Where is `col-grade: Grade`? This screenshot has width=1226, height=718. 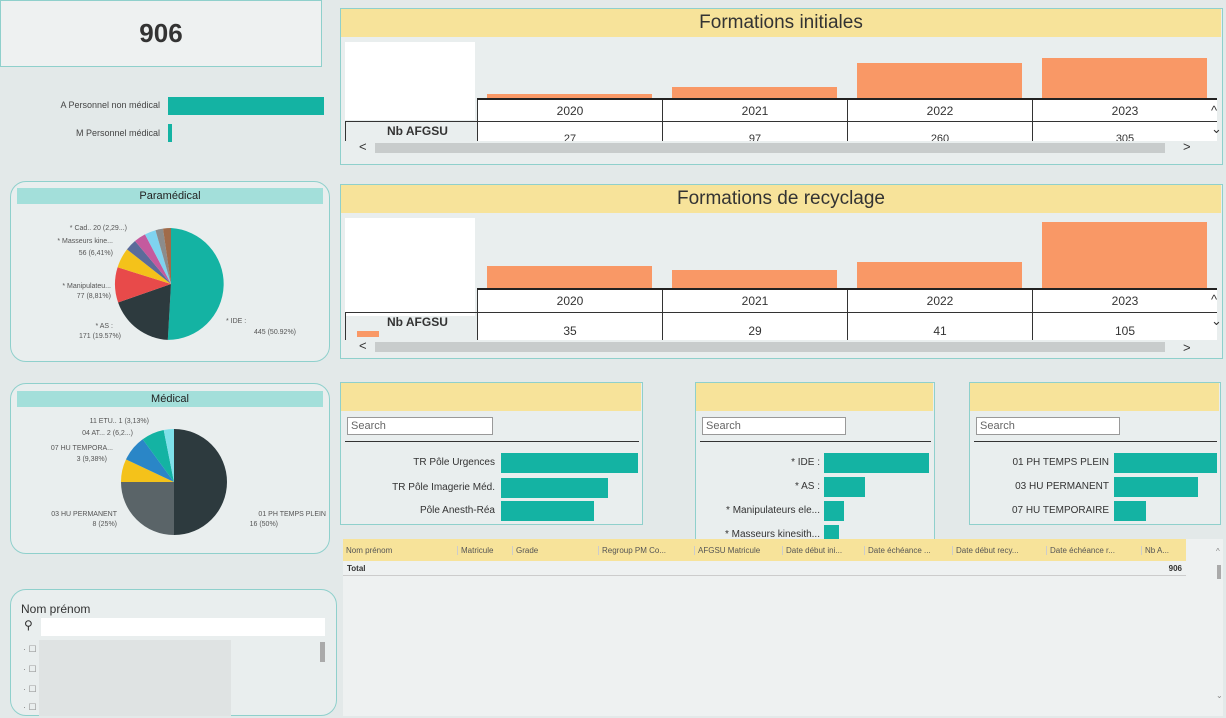 col-grade: Grade is located at coordinates (556, 550).